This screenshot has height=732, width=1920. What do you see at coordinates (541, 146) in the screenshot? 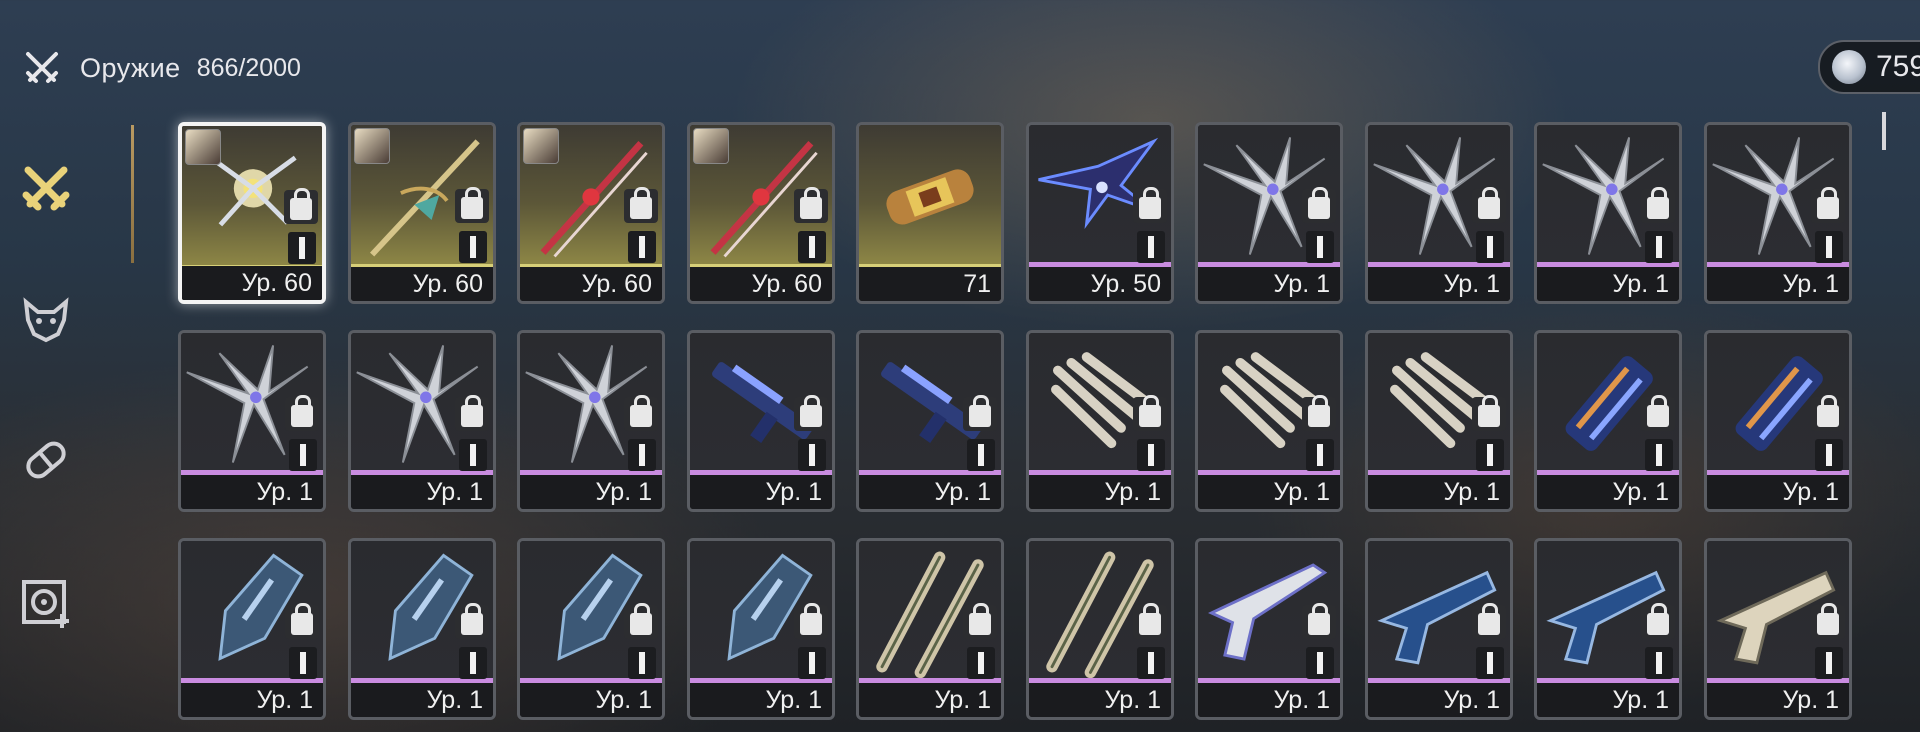
I see `character-avatar` at bounding box center [541, 146].